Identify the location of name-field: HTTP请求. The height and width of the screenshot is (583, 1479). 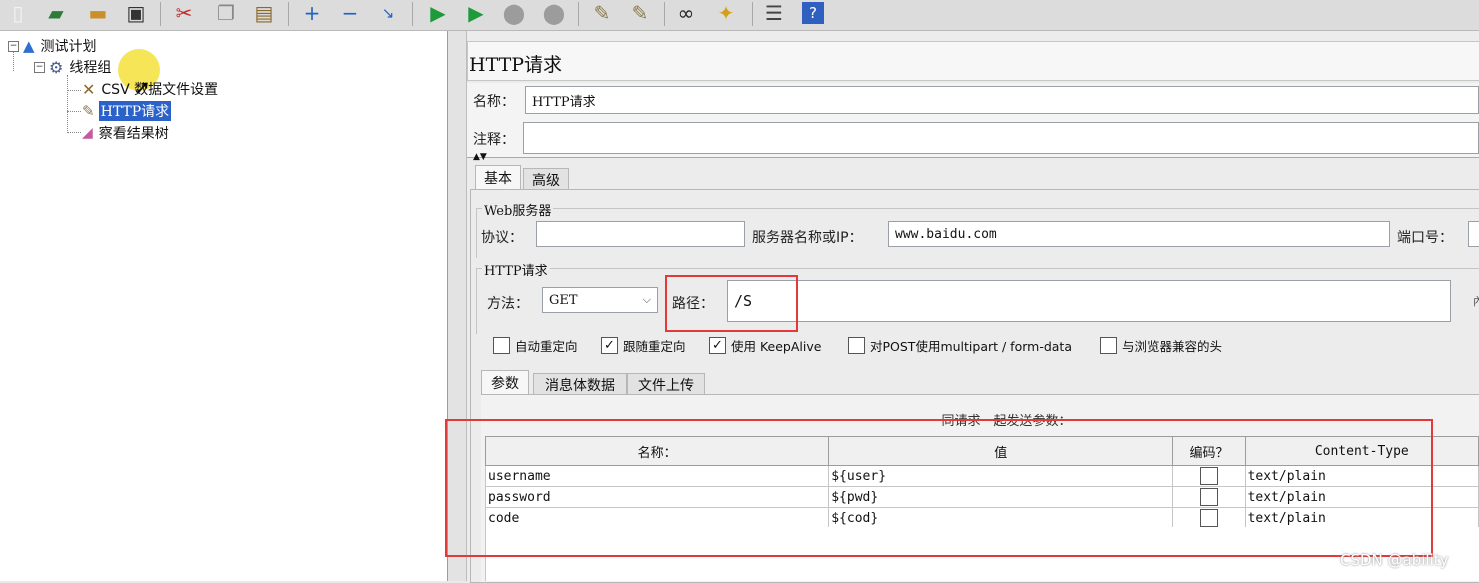
(1002, 100).